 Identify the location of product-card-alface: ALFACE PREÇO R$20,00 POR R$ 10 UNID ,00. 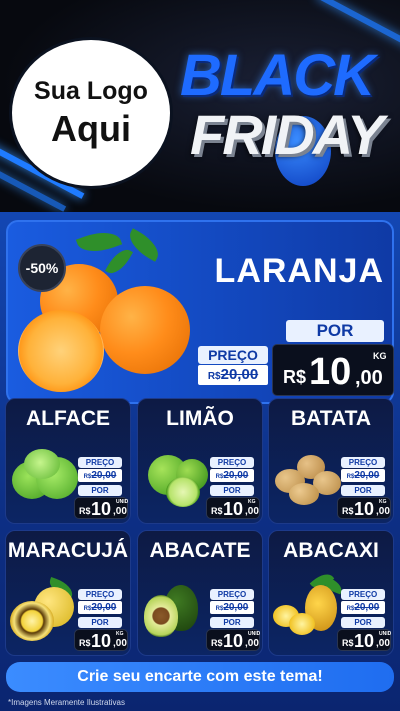
(68, 461).